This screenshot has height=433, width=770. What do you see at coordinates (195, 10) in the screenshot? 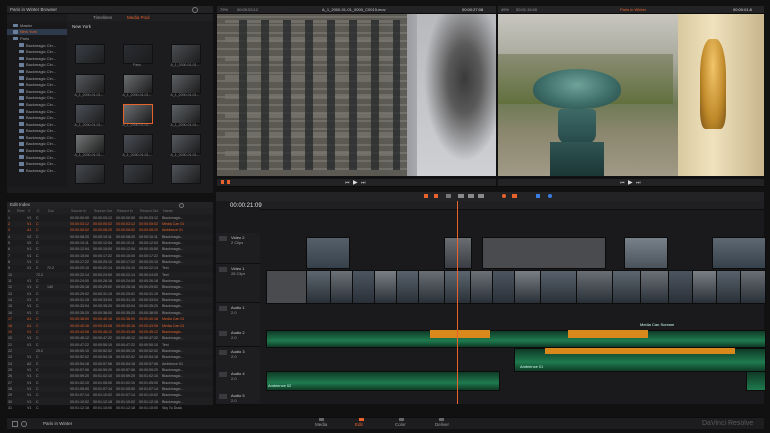
I see `search-icon` at bounding box center [195, 10].